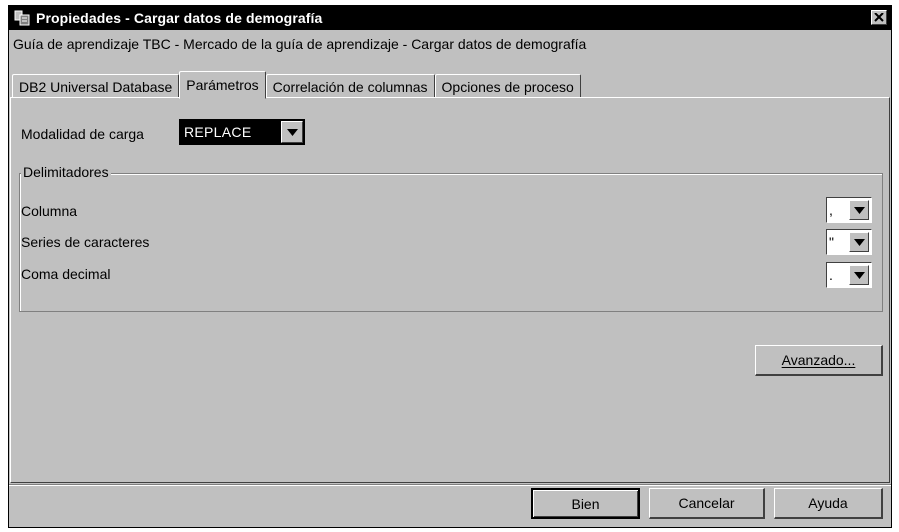 This screenshot has height=532, width=899. I want to click on close-icon, so click(879, 17).